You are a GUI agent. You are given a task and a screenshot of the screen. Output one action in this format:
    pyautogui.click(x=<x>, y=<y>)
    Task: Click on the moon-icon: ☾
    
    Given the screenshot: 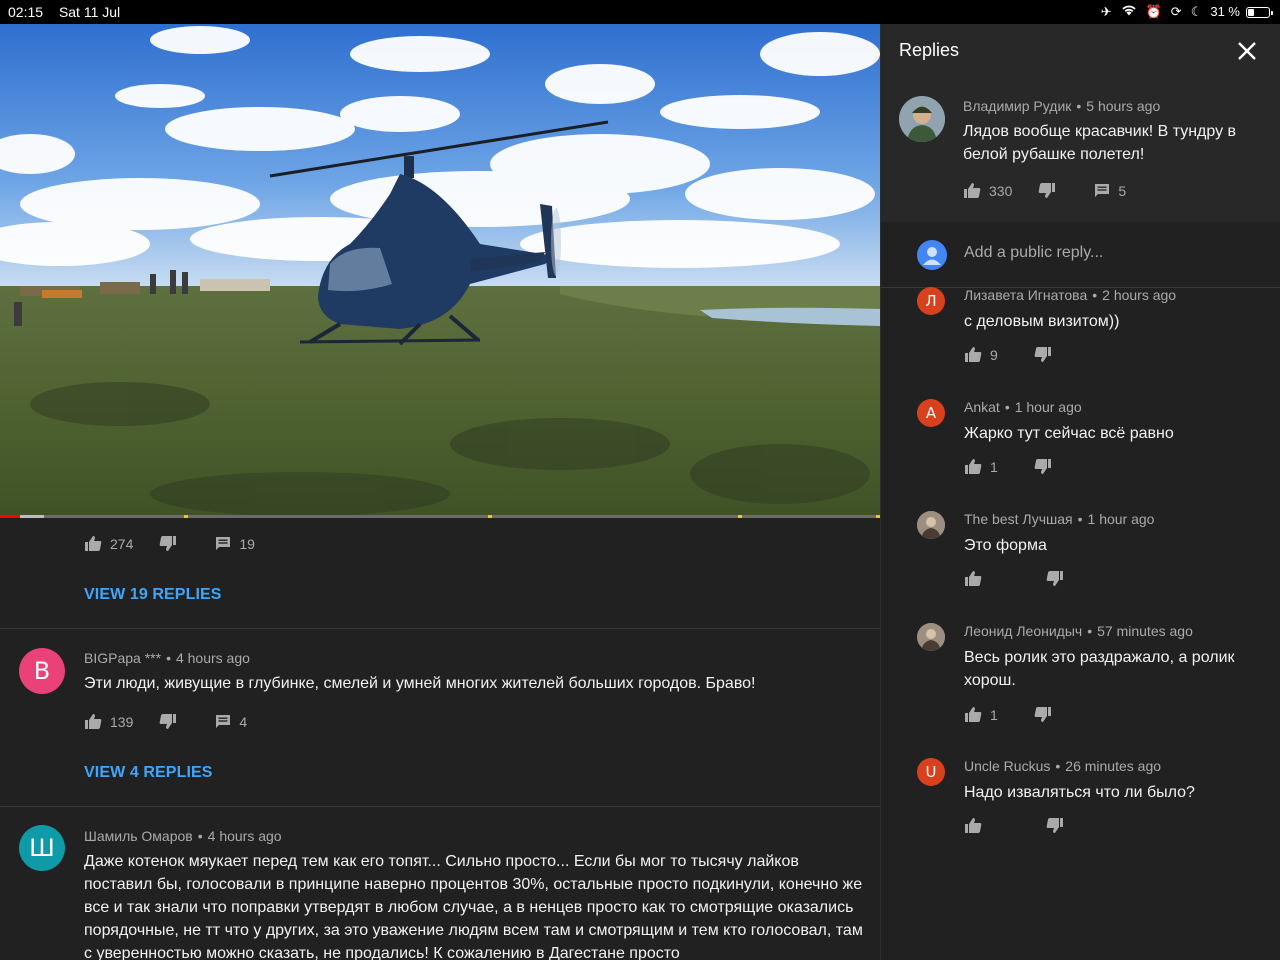 What is the action you would take?
    pyautogui.click(x=1196, y=11)
    